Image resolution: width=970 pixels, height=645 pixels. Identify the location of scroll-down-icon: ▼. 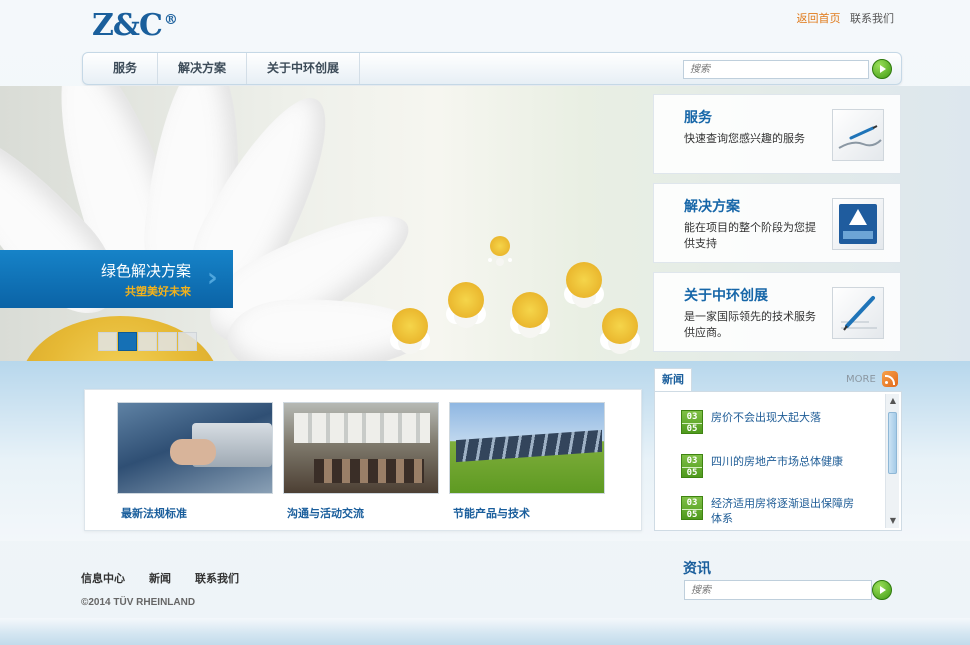
(893, 521).